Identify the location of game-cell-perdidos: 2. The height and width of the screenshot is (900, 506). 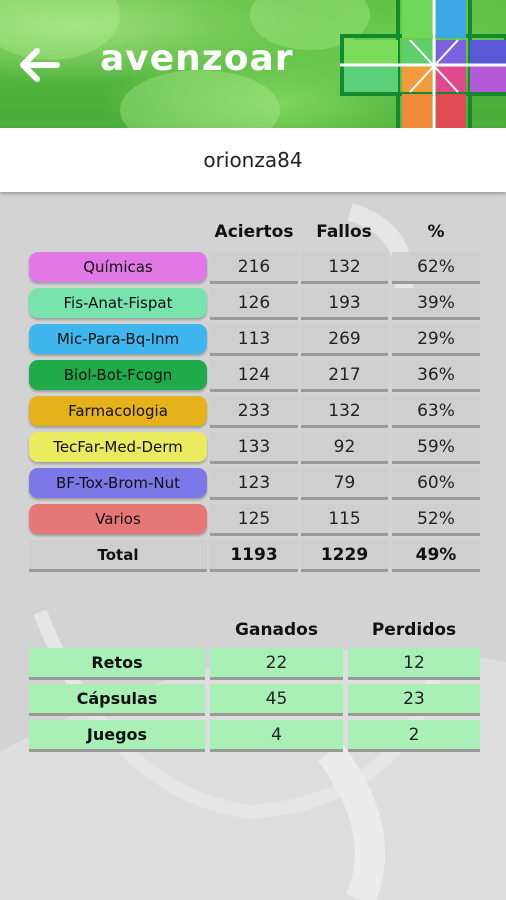
(414, 736).